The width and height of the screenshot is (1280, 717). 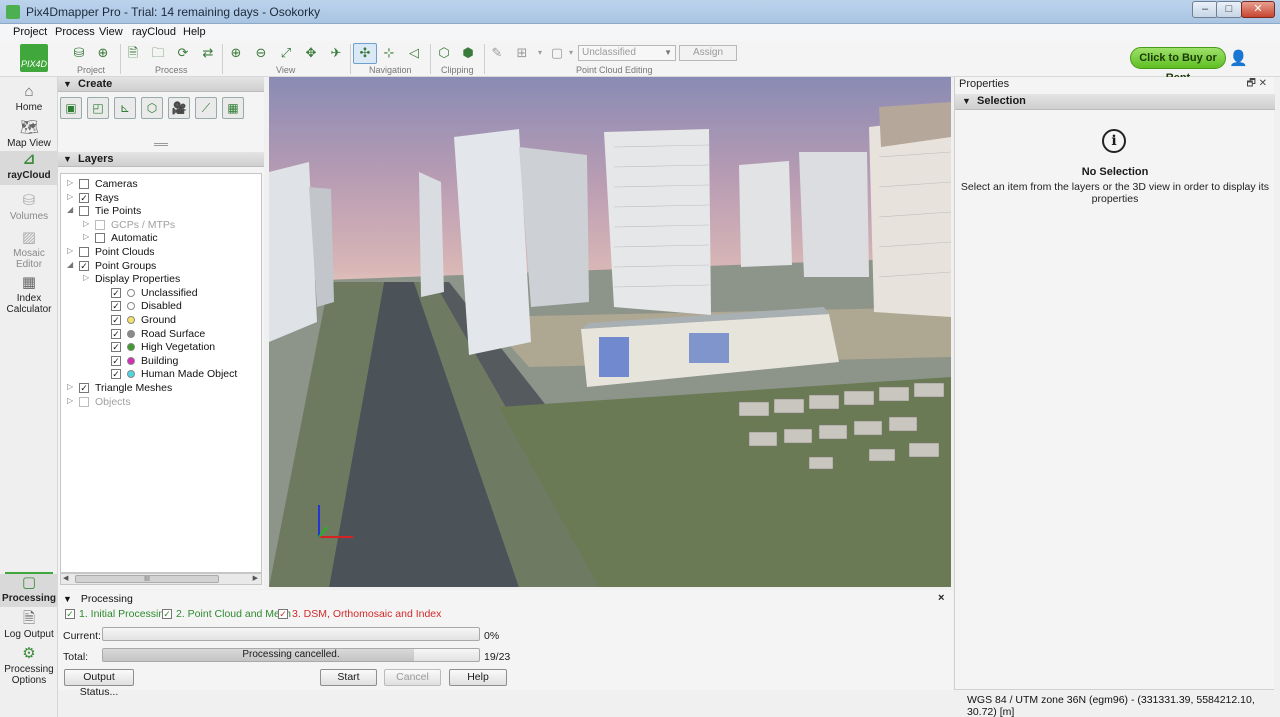 I want to click on clipping-edit-icon: ⬢, so click(x=468, y=53).